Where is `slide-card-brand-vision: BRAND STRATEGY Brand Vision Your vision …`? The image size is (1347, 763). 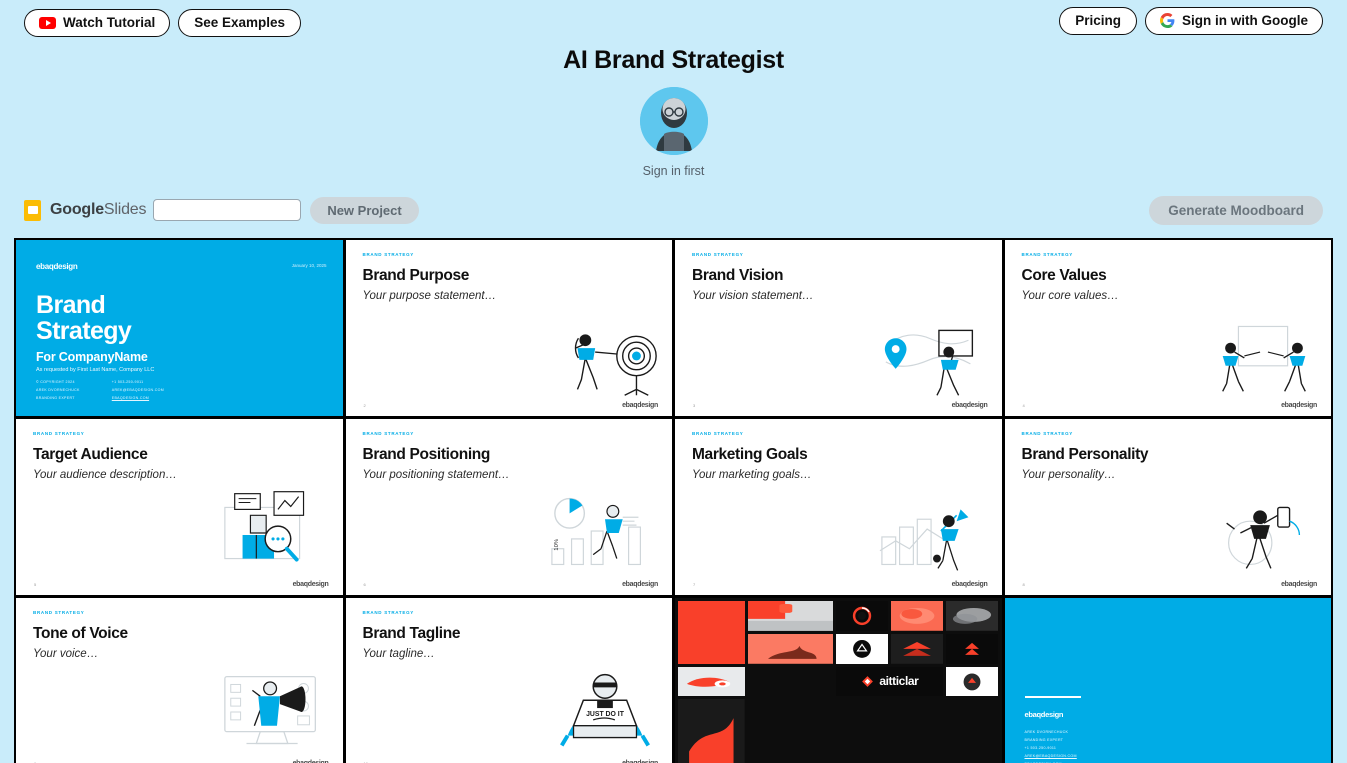 slide-card-brand-vision: BRAND STRATEGY Brand Vision Your vision … is located at coordinates (838, 328).